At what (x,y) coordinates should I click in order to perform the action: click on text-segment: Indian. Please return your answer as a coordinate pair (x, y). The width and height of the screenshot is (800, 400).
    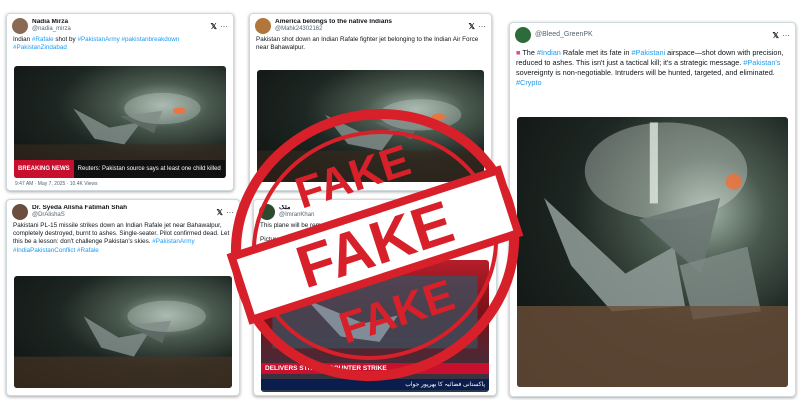
    Looking at the image, I should click on (22, 39).